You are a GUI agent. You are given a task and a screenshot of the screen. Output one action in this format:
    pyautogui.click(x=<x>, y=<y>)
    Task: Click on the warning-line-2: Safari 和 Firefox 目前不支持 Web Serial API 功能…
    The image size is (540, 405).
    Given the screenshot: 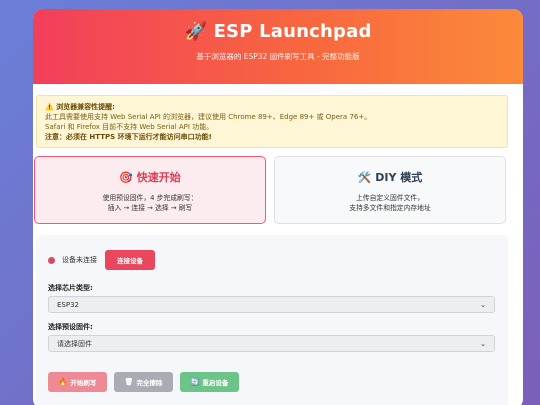 What is the action you would take?
    pyautogui.click(x=129, y=127)
    